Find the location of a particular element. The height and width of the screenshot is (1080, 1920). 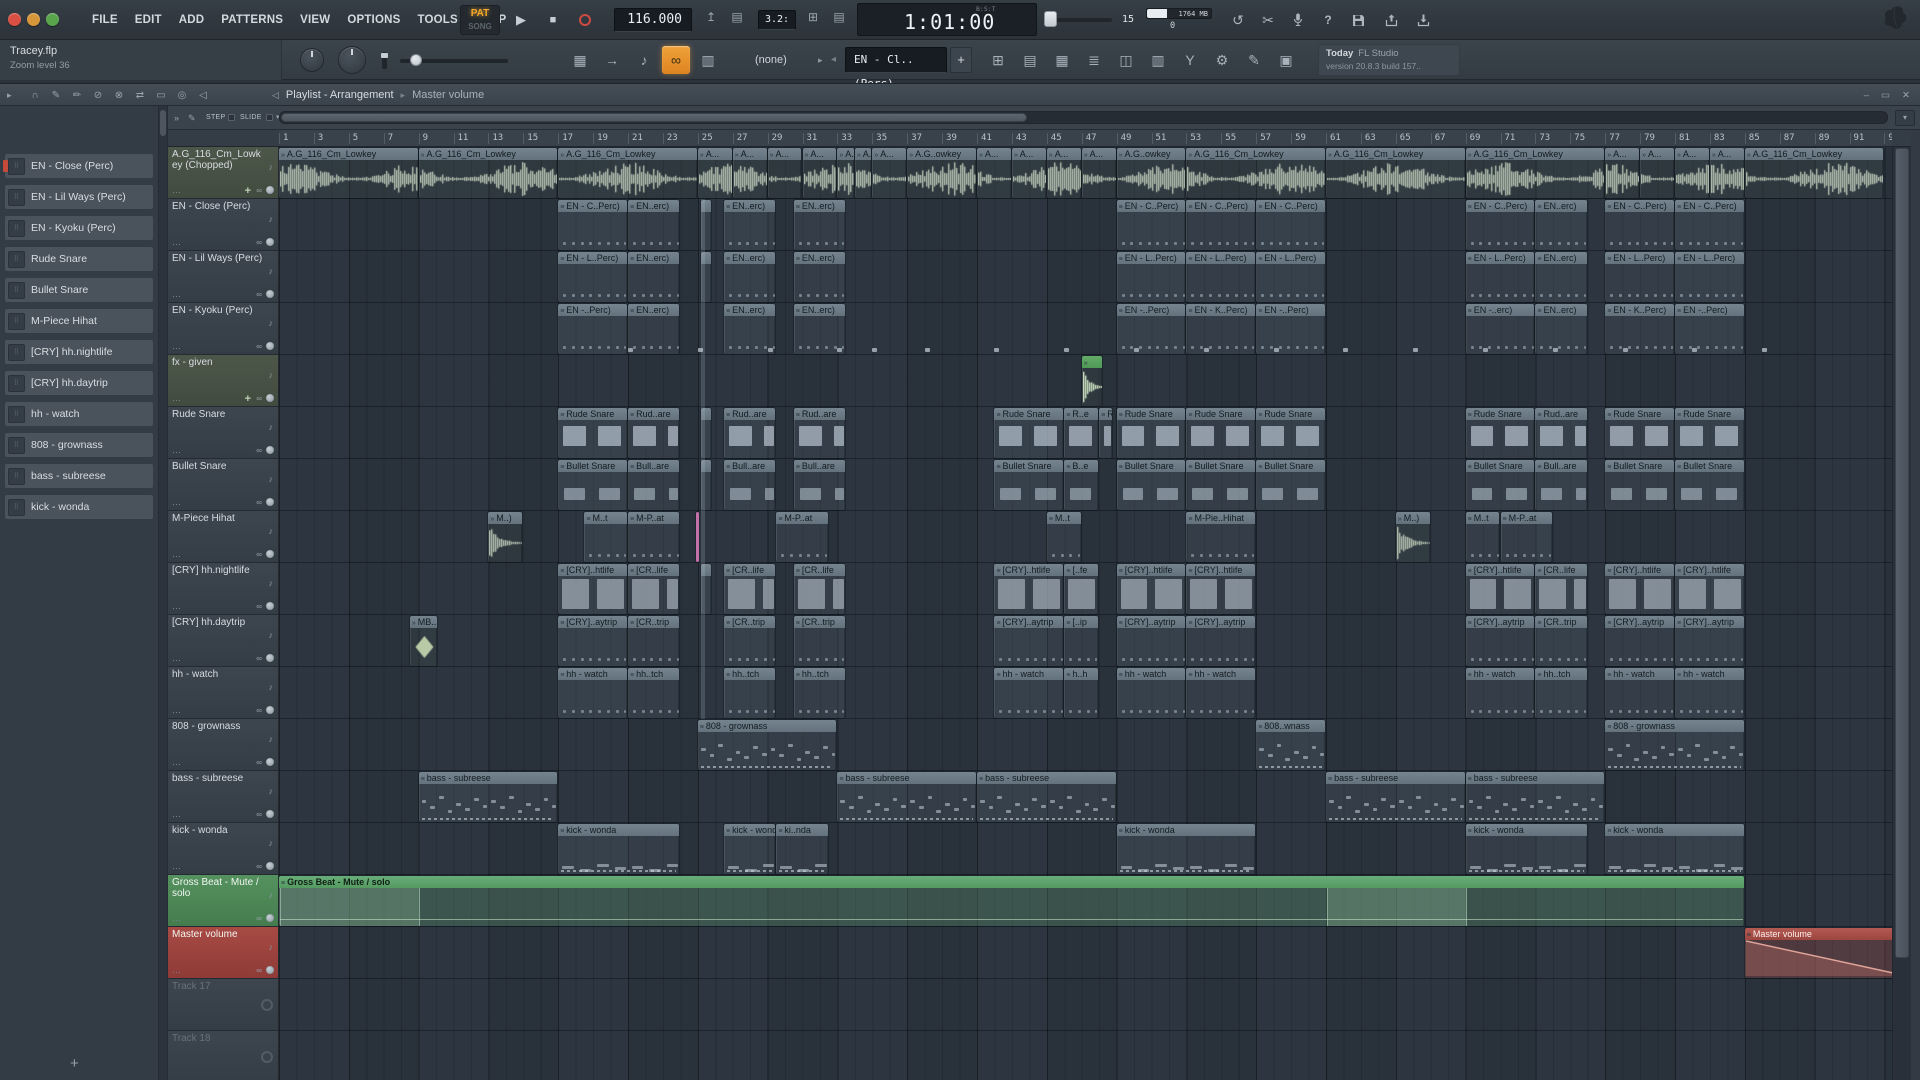

grid-view-button: ▦ is located at coordinates (580, 60).